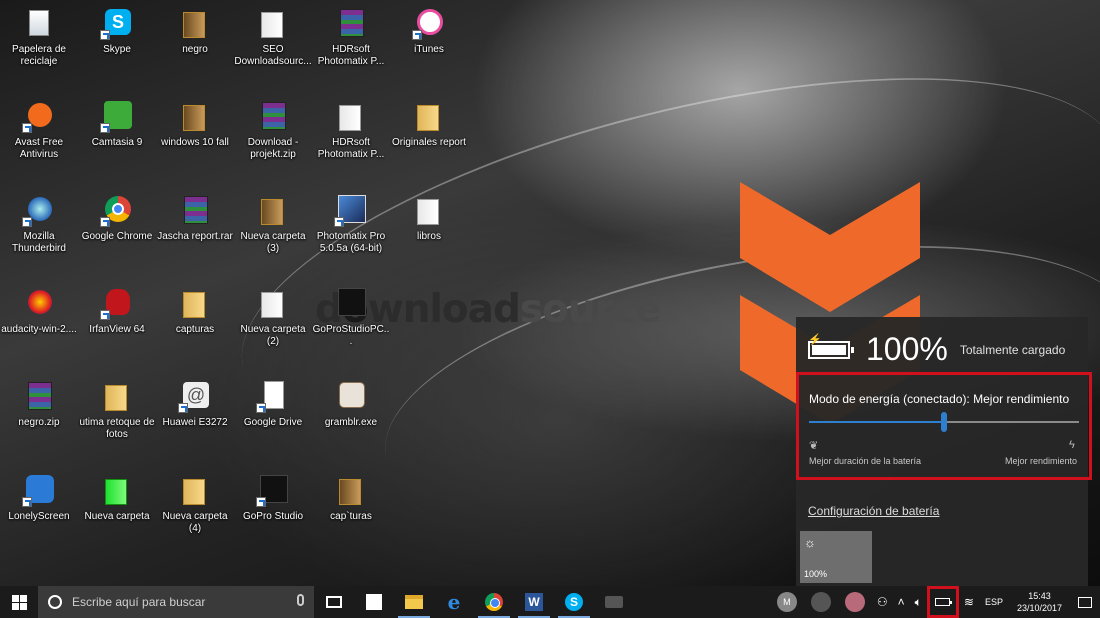  I want to click on chrome-button, so click(494, 602).